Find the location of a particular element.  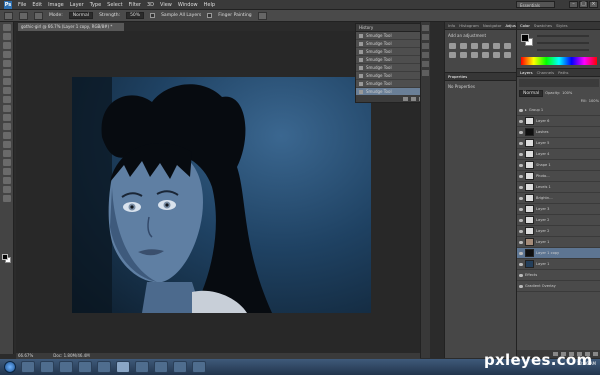

shape-tool-icon is located at coordinates (7, 180).